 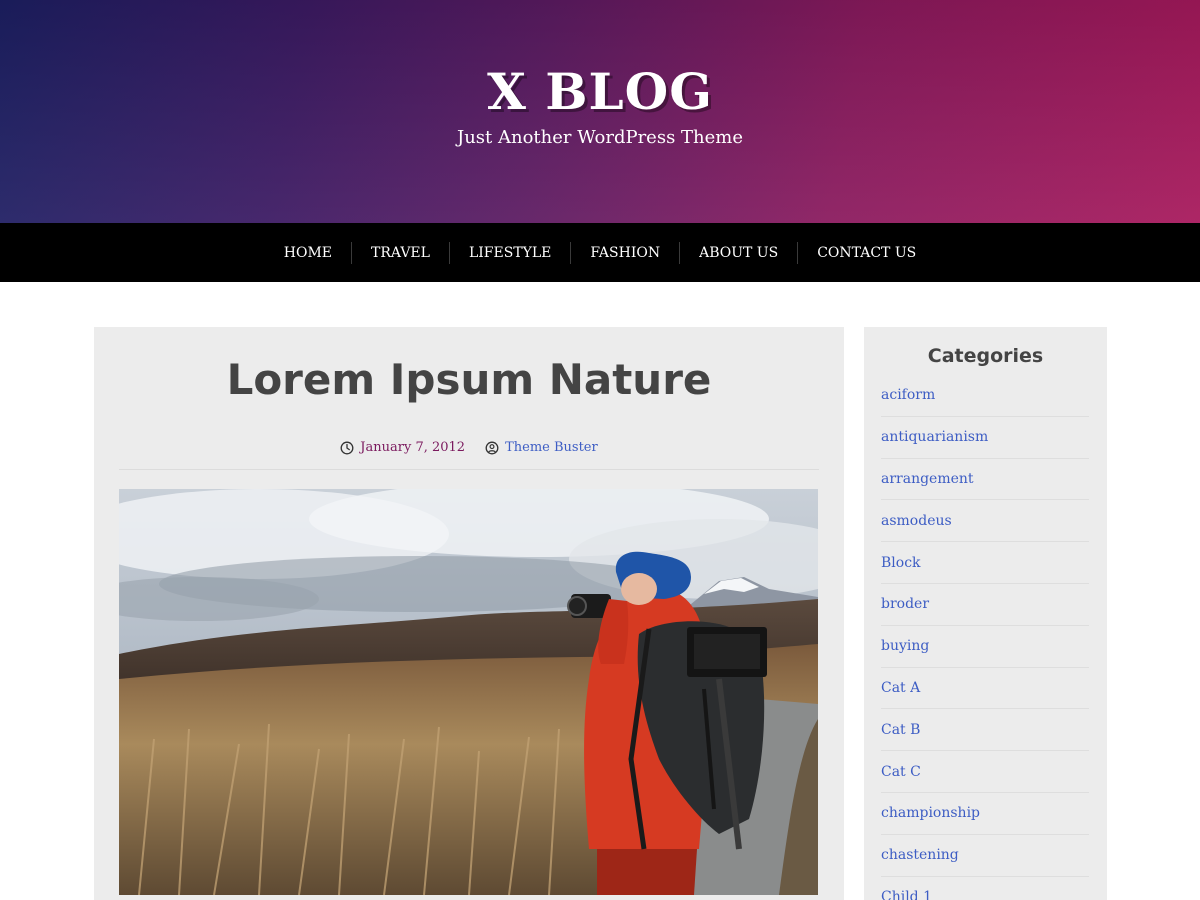 What do you see at coordinates (905, 646) in the screenshot?
I see `category-link-buying: buying` at bounding box center [905, 646].